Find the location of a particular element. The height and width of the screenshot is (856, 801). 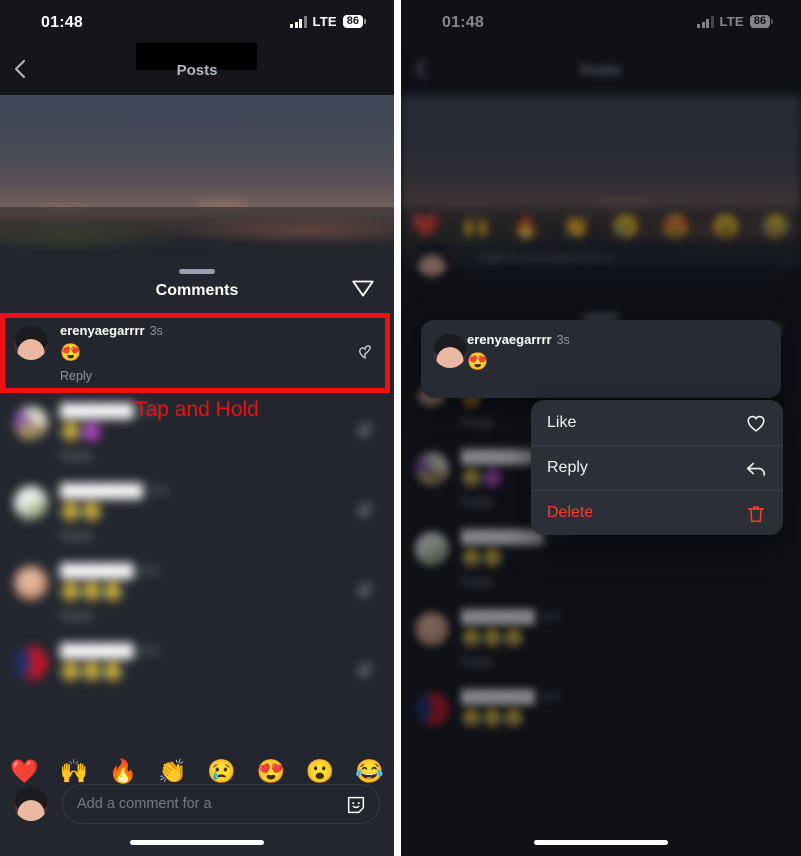

status-indicators: LTE 86 is located at coordinates (328, 21).